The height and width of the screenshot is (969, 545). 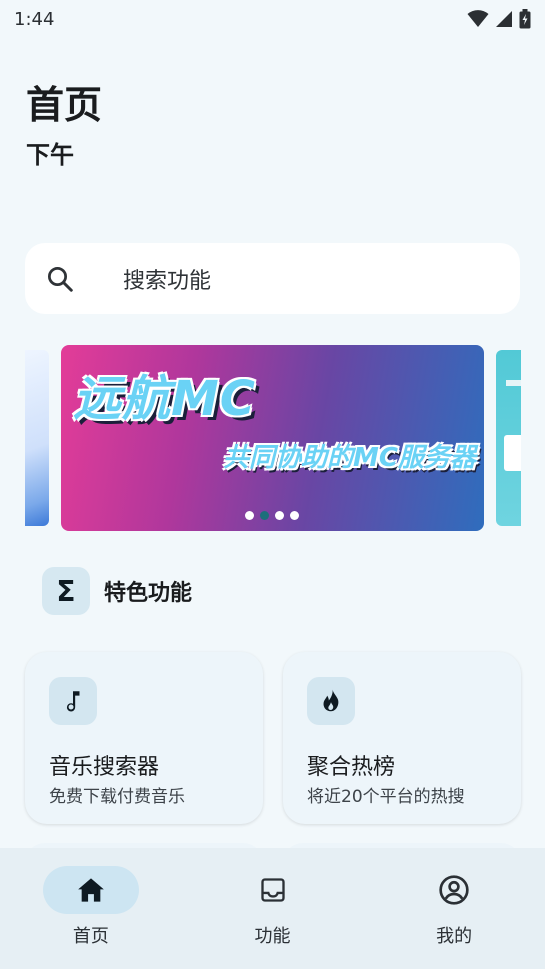 What do you see at coordinates (64, 105) in the screenshot?
I see `page-title: 首页` at bounding box center [64, 105].